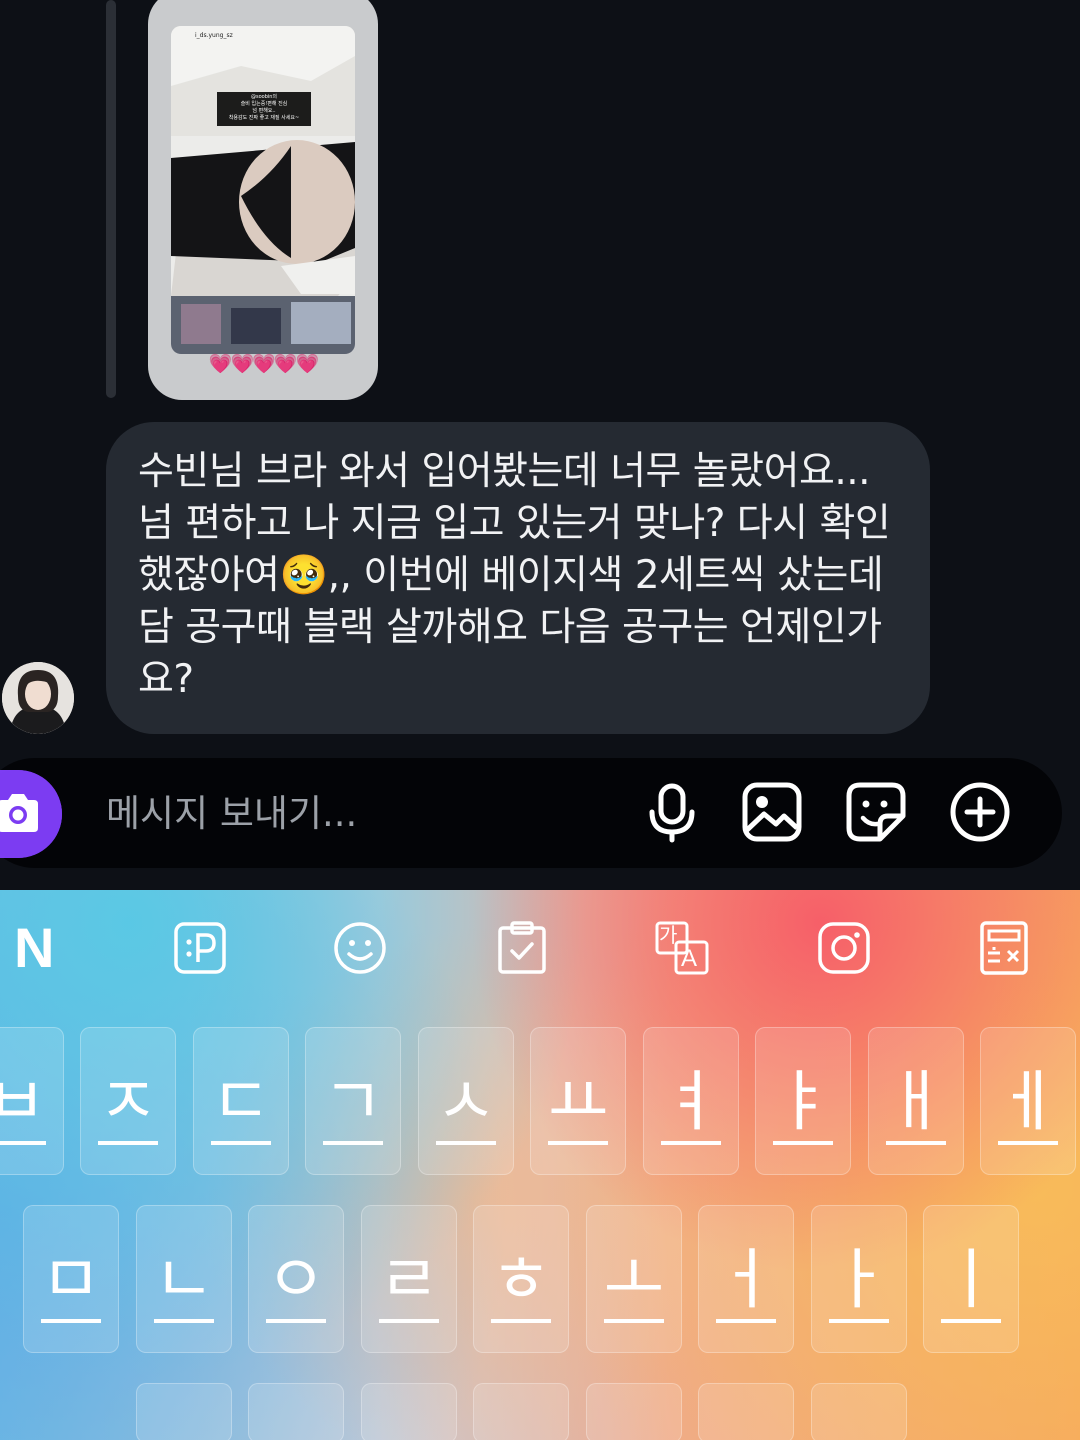 This screenshot has height=1440, width=1080. I want to click on key-bieup: ㅂ, so click(32, 1101).